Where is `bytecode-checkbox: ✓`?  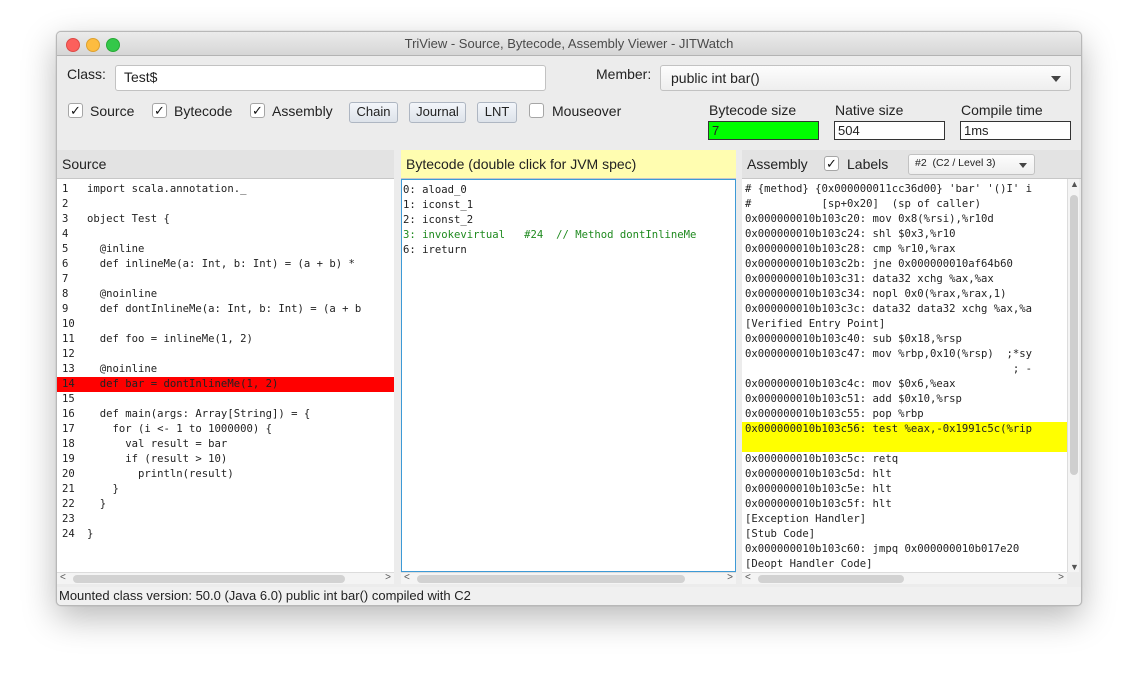 bytecode-checkbox: ✓ is located at coordinates (159, 110).